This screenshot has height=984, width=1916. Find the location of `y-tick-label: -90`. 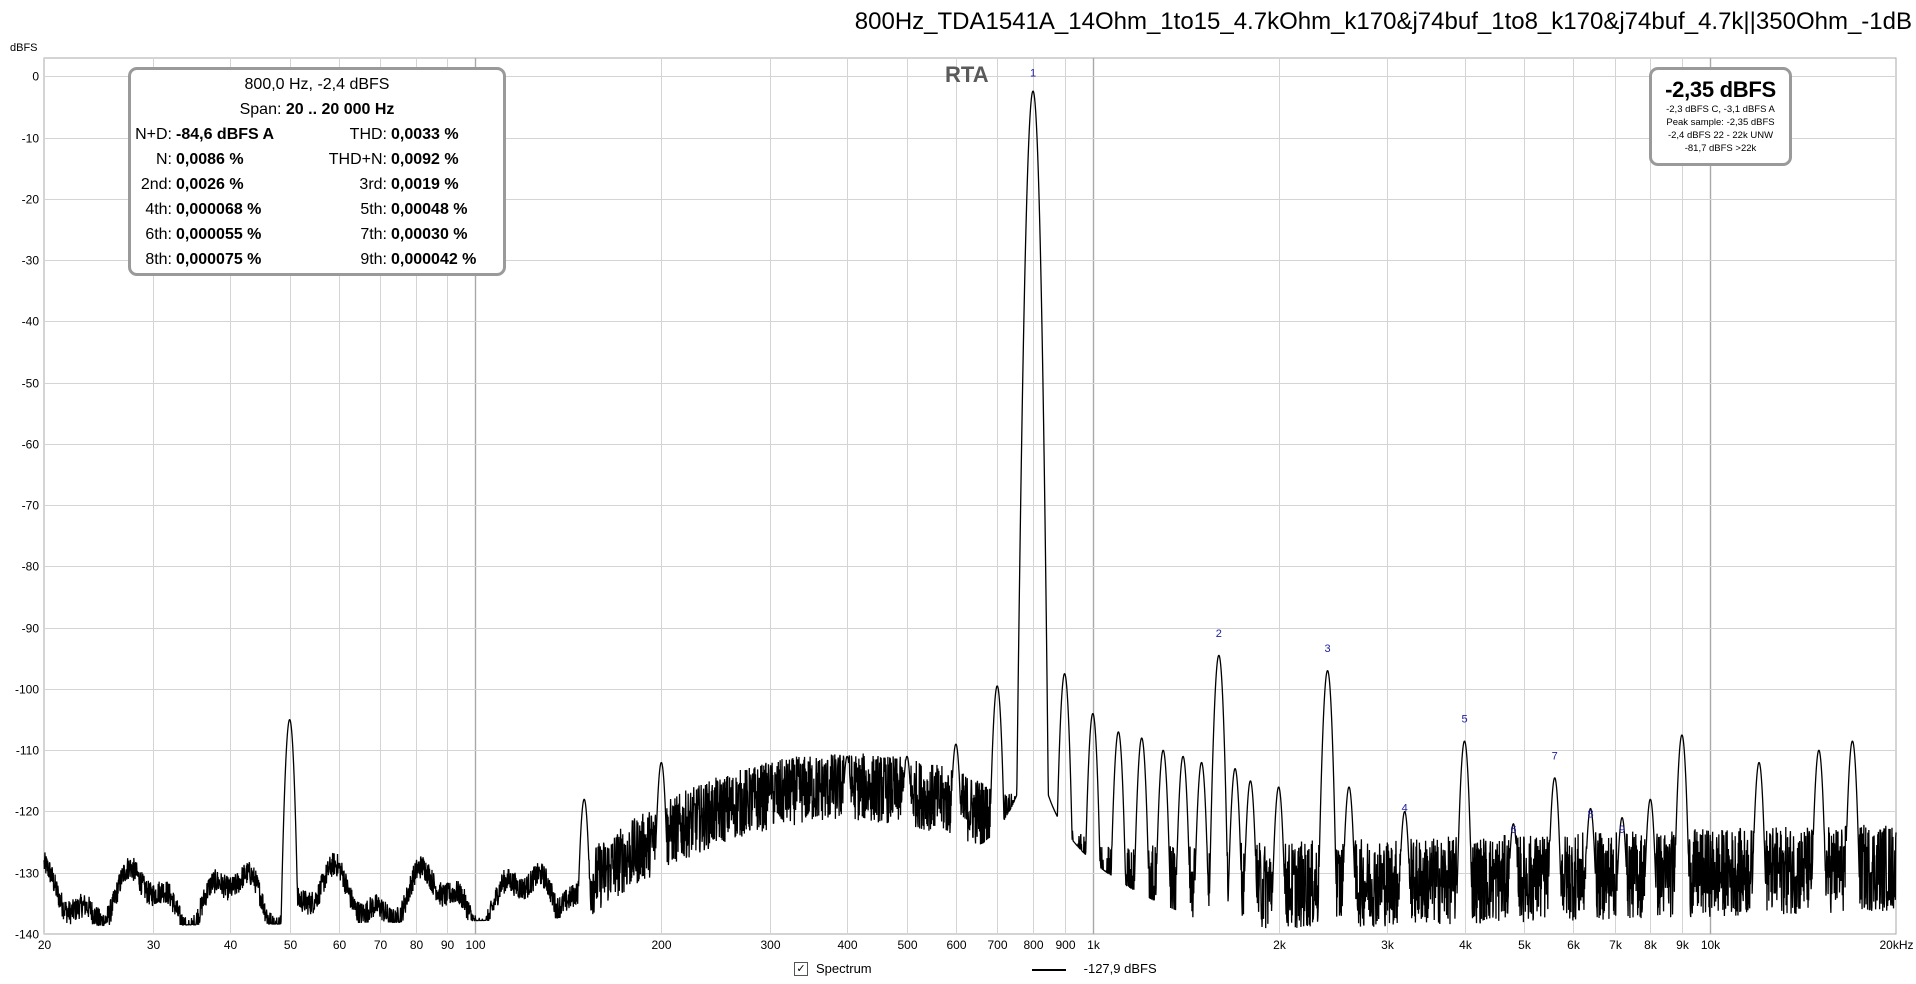

y-tick-label: -90 is located at coordinates (31, 629).